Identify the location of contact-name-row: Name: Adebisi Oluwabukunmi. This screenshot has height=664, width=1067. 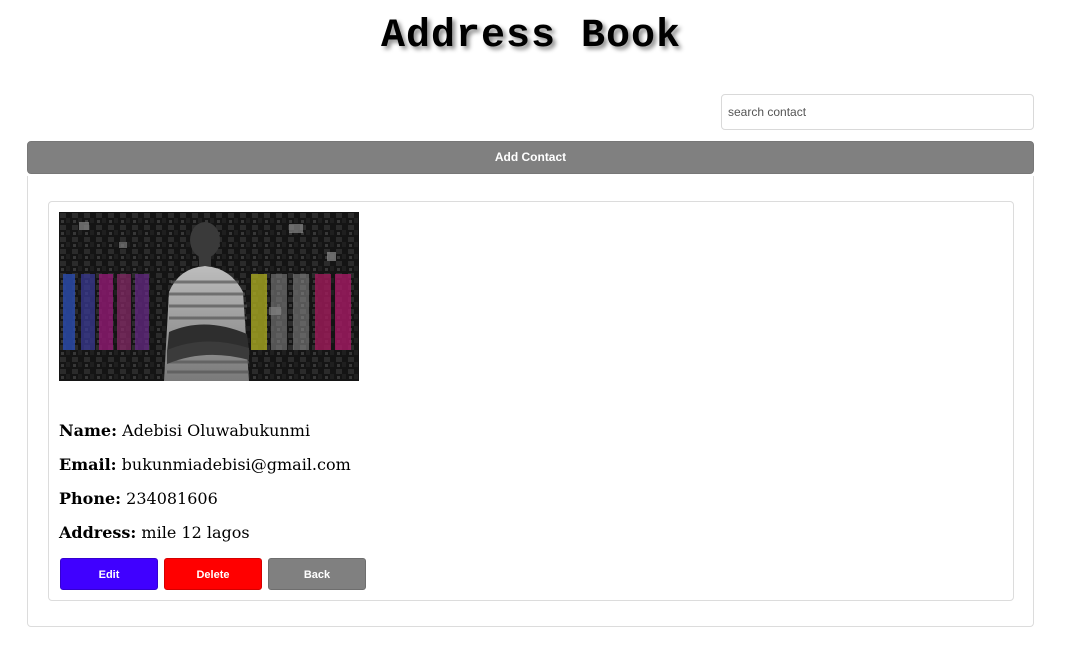
(184, 430).